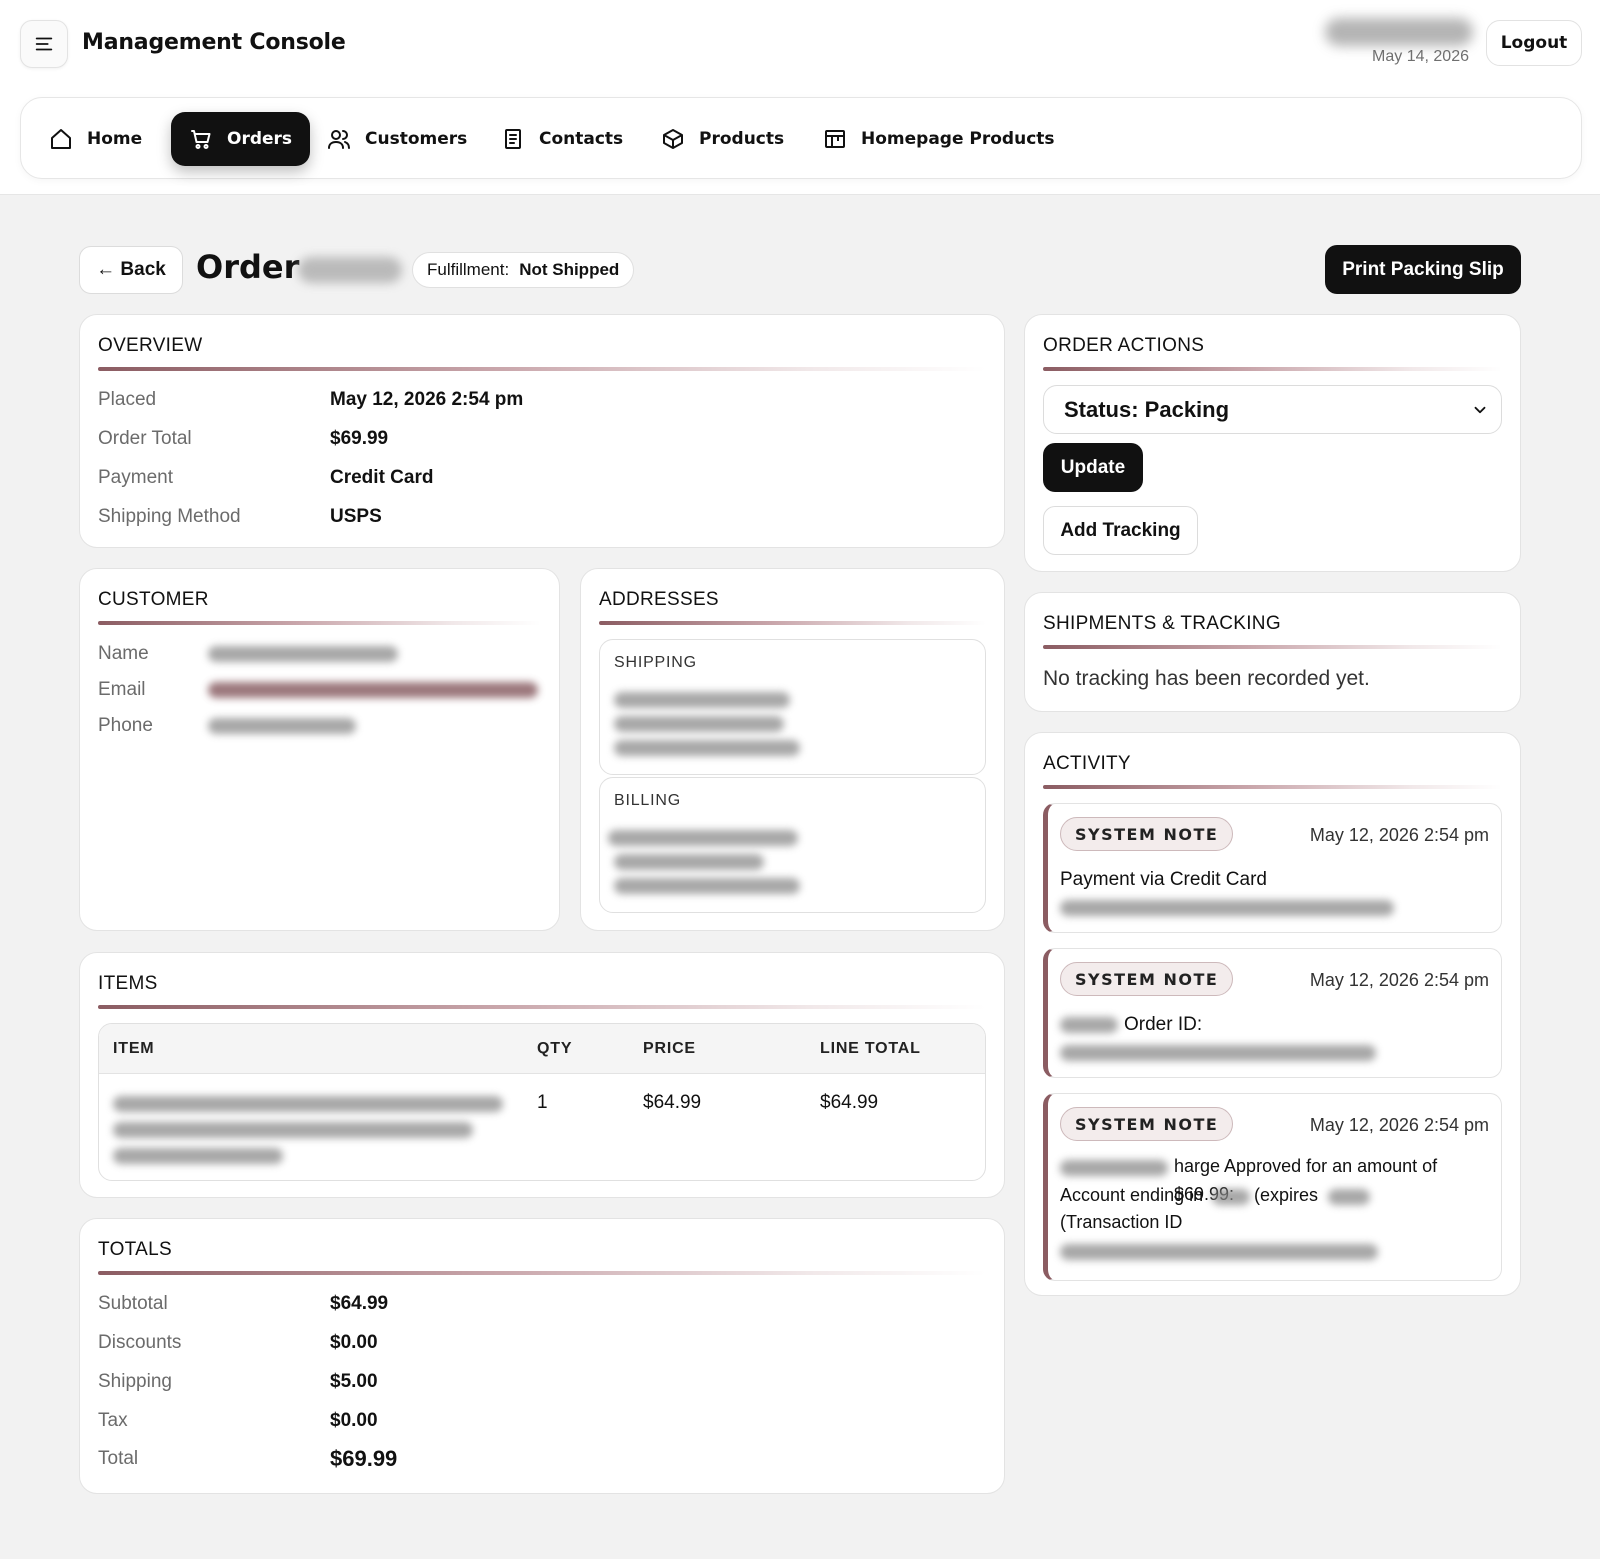  Describe the element at coordinates (140, 1342) in the screenshot. I see `discounts-label: Discounts` at that location.